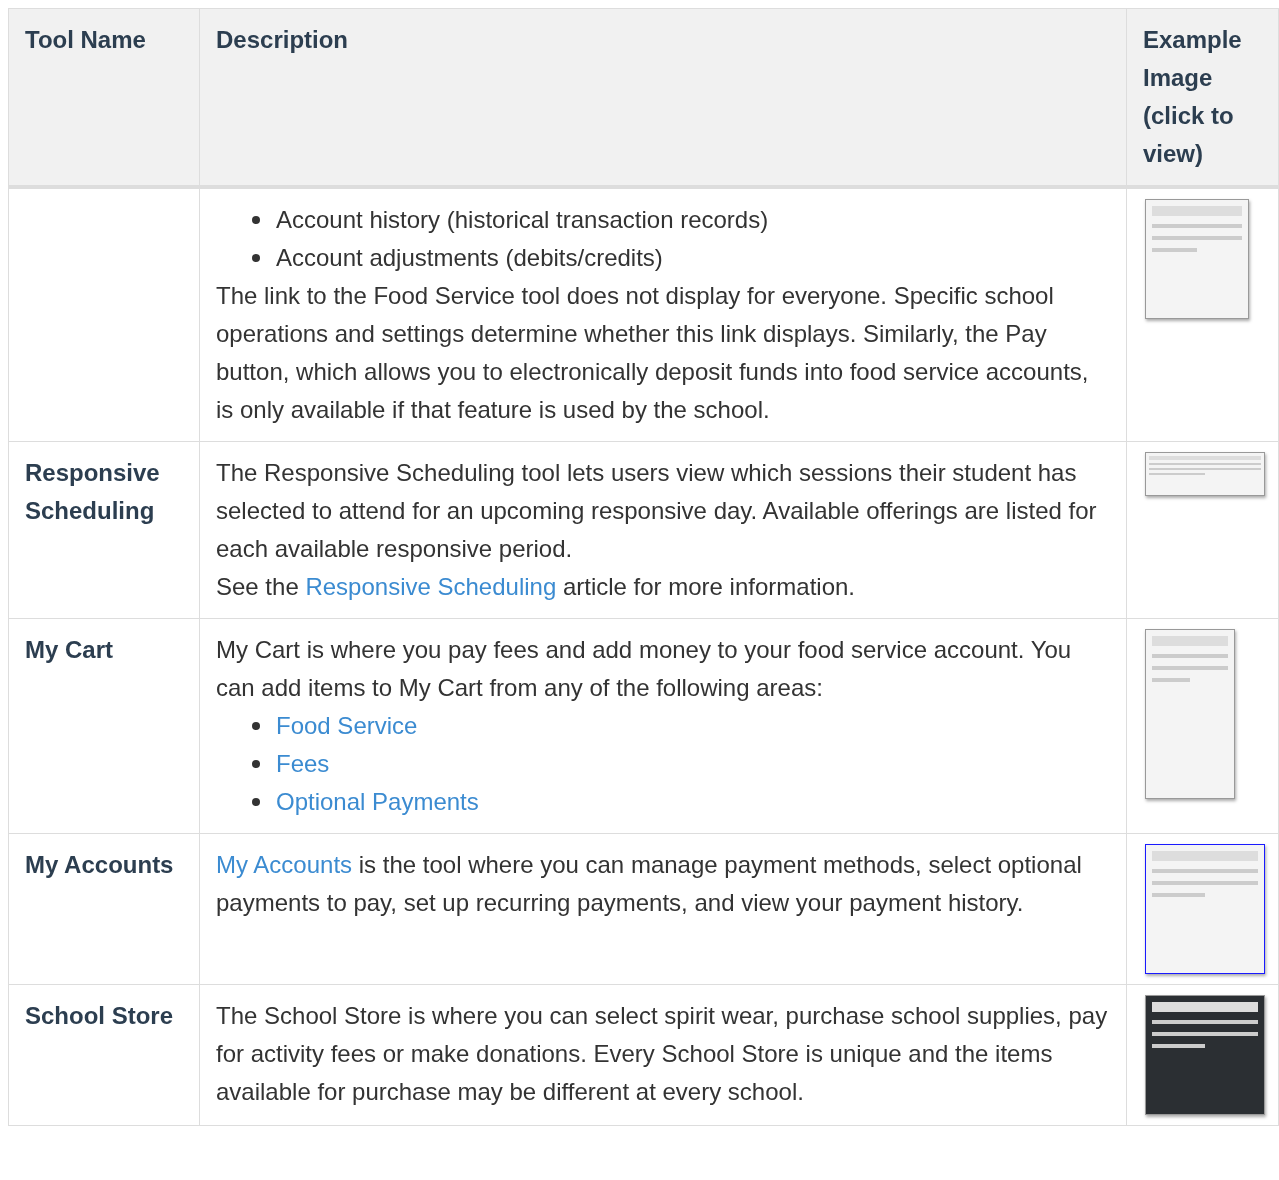  Describe the element at coordinates (99, 864) in the screenshot. I see `tool-name: My Accounts` at that location.